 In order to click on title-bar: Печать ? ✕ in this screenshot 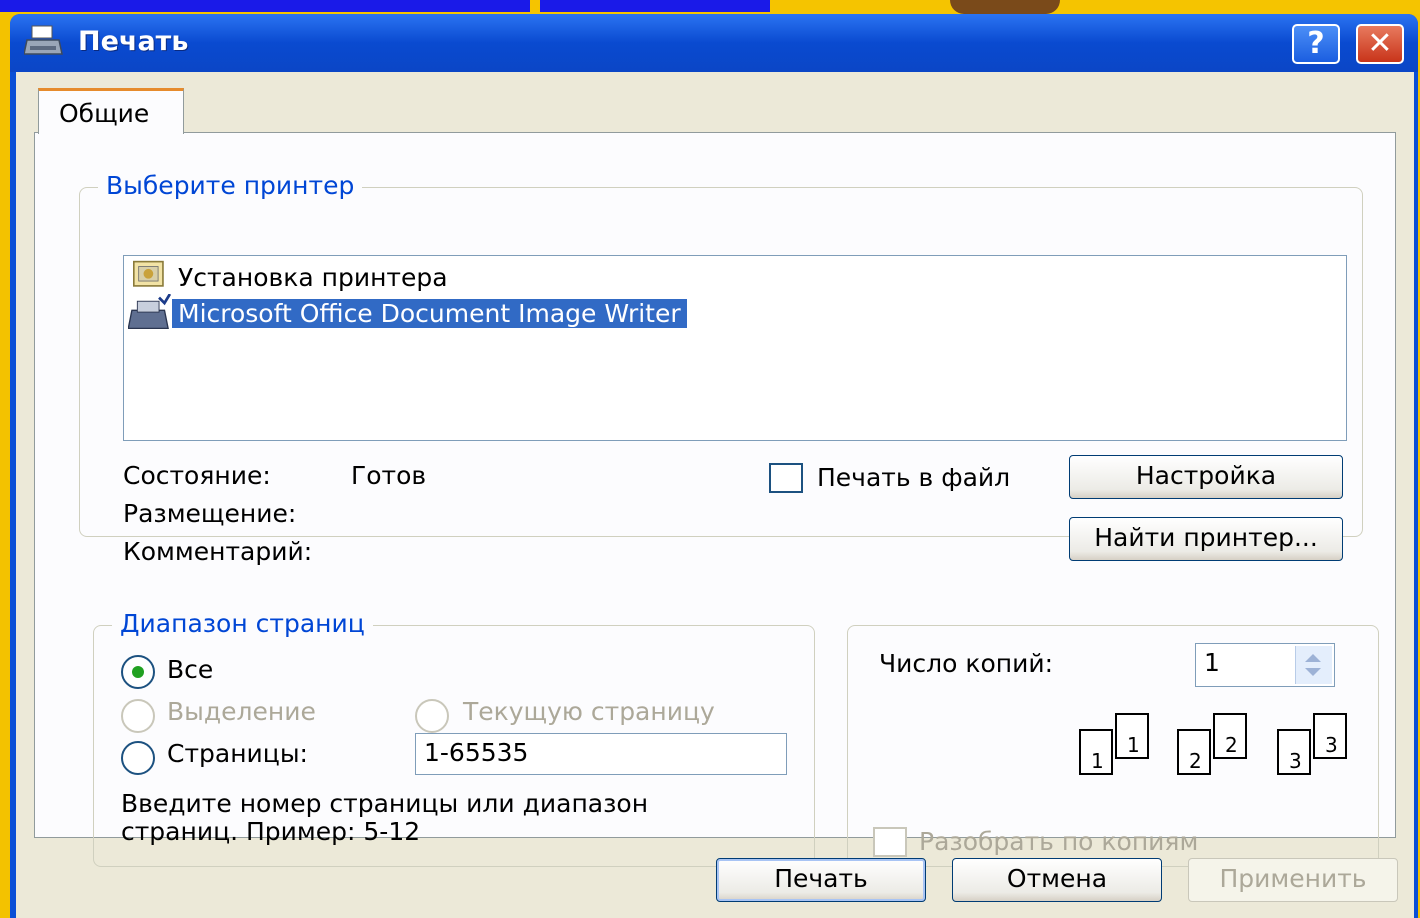, I will do `click(714, 43)`.